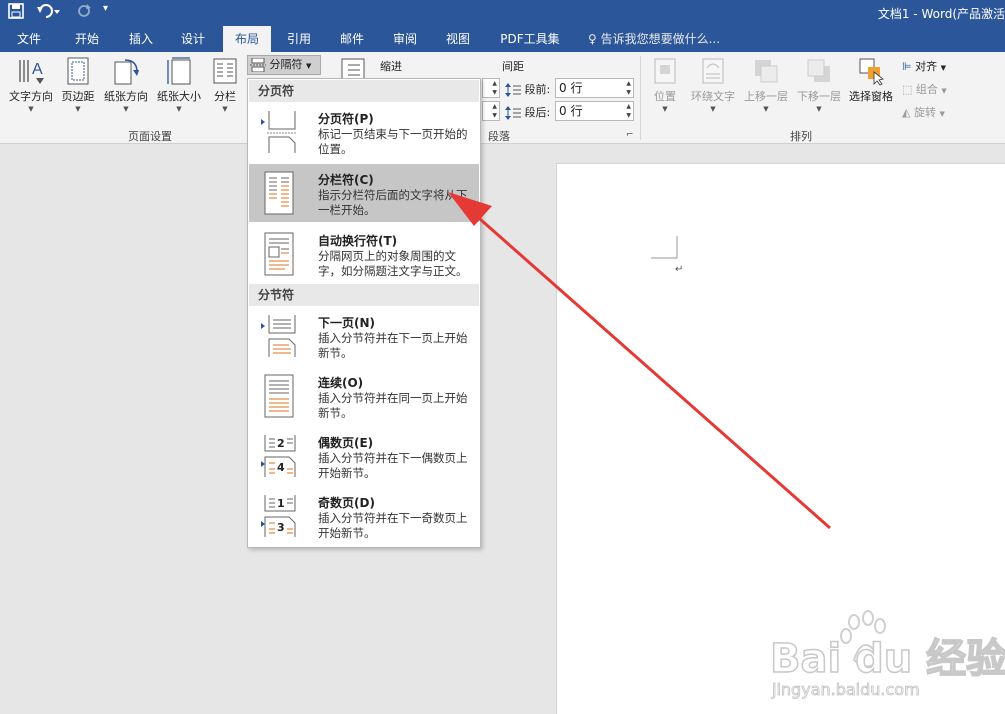  I want to click on tab-mailings: 邮件, so click(352, 39).